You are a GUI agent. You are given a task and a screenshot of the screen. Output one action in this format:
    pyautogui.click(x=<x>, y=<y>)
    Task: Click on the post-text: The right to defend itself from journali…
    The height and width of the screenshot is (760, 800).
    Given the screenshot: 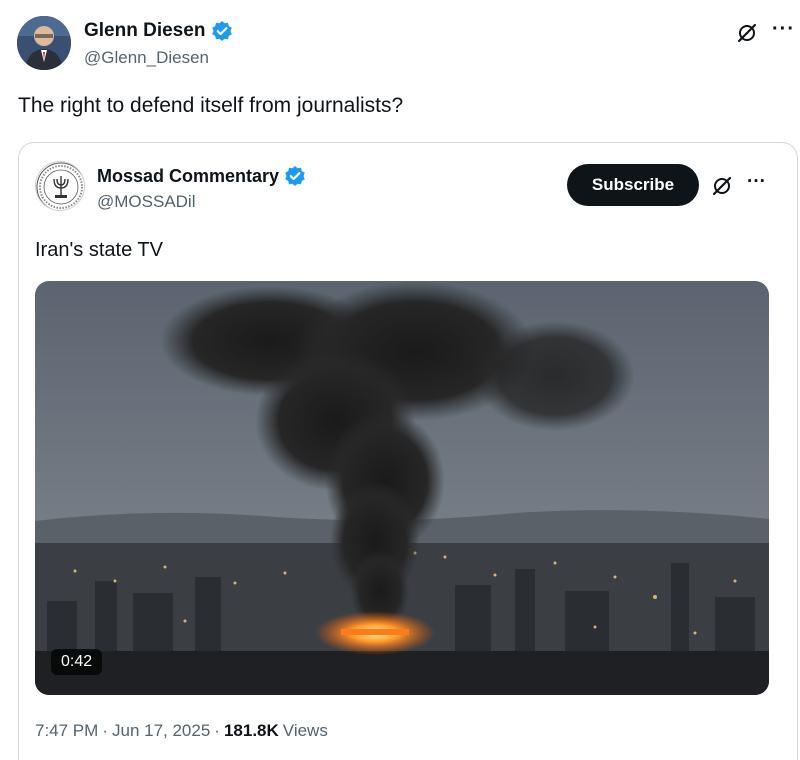 What is the action you would take?
    pyautogui.click(x=211, y=105)
    